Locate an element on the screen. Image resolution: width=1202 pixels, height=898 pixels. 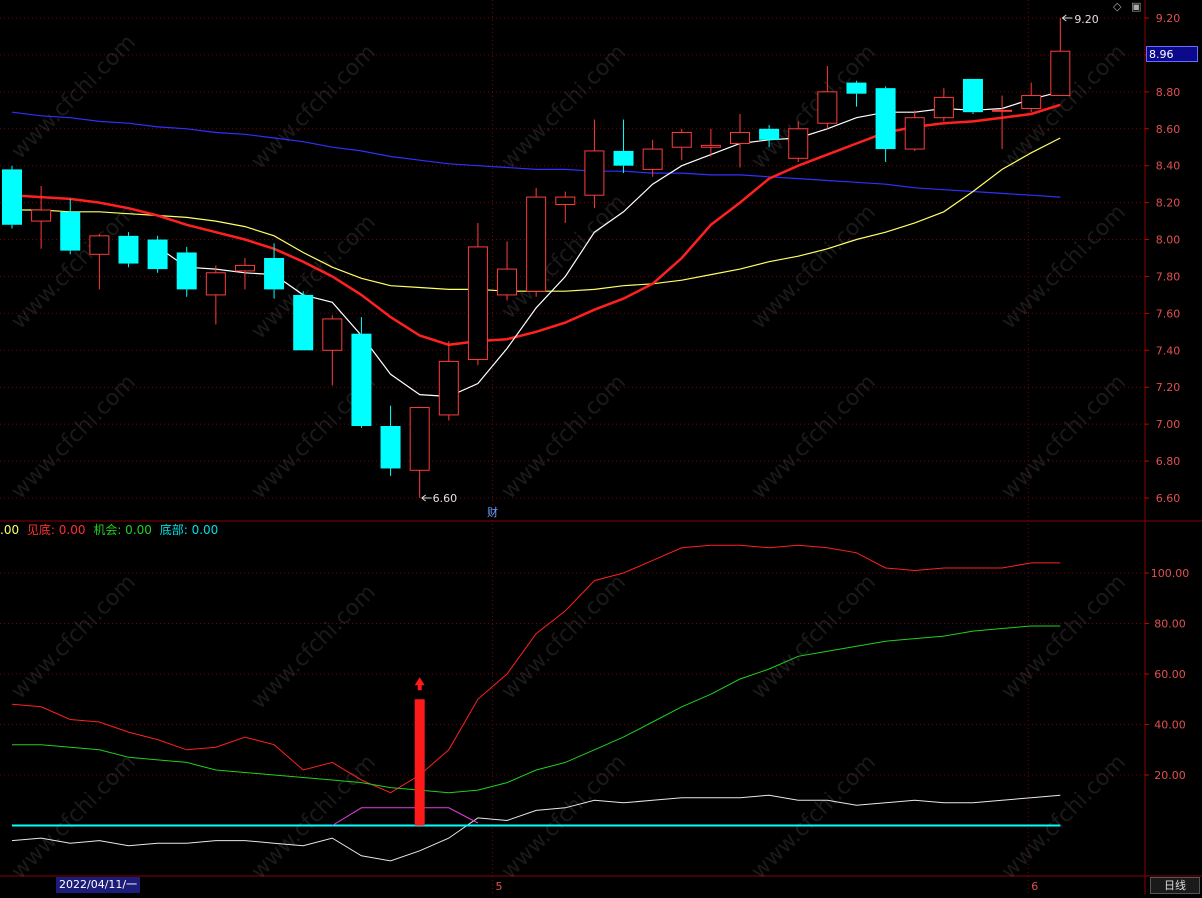
price-tick-label: 7.40 is located at coordinates (1168, 350).